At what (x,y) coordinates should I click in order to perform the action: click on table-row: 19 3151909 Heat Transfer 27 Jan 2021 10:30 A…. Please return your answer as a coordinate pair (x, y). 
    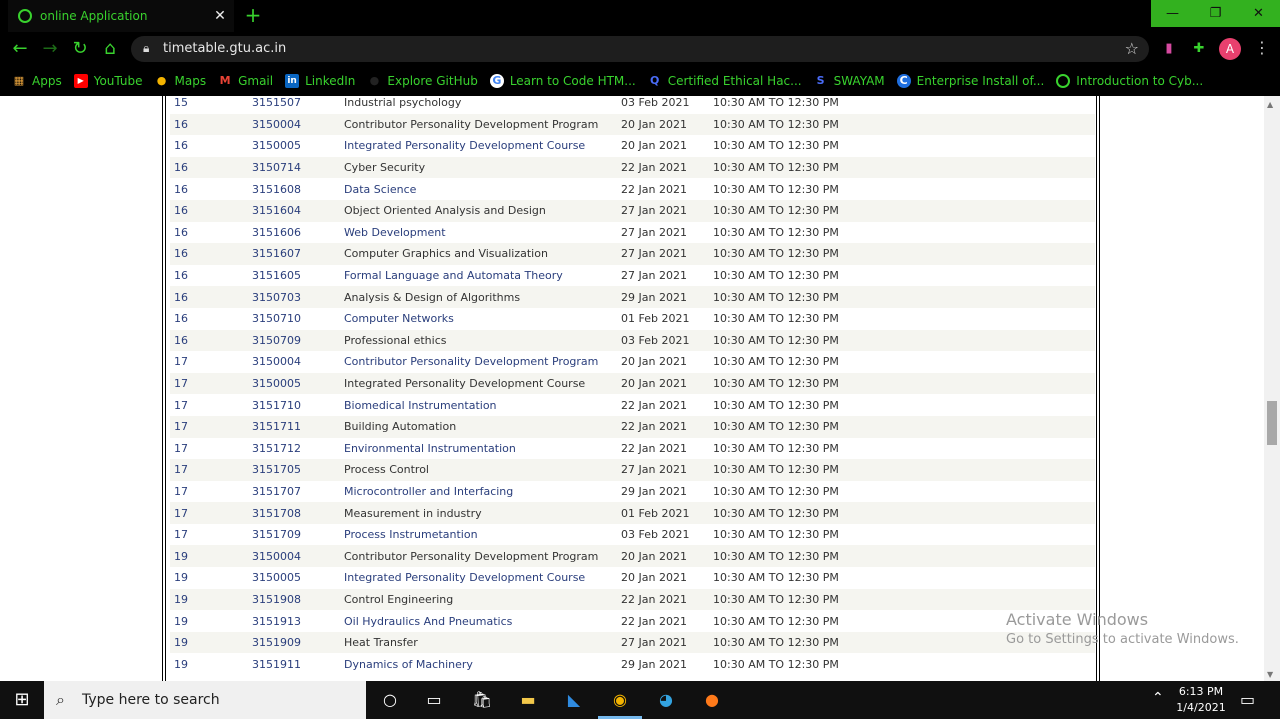
    Looking at the image, I should click on (632, 642).